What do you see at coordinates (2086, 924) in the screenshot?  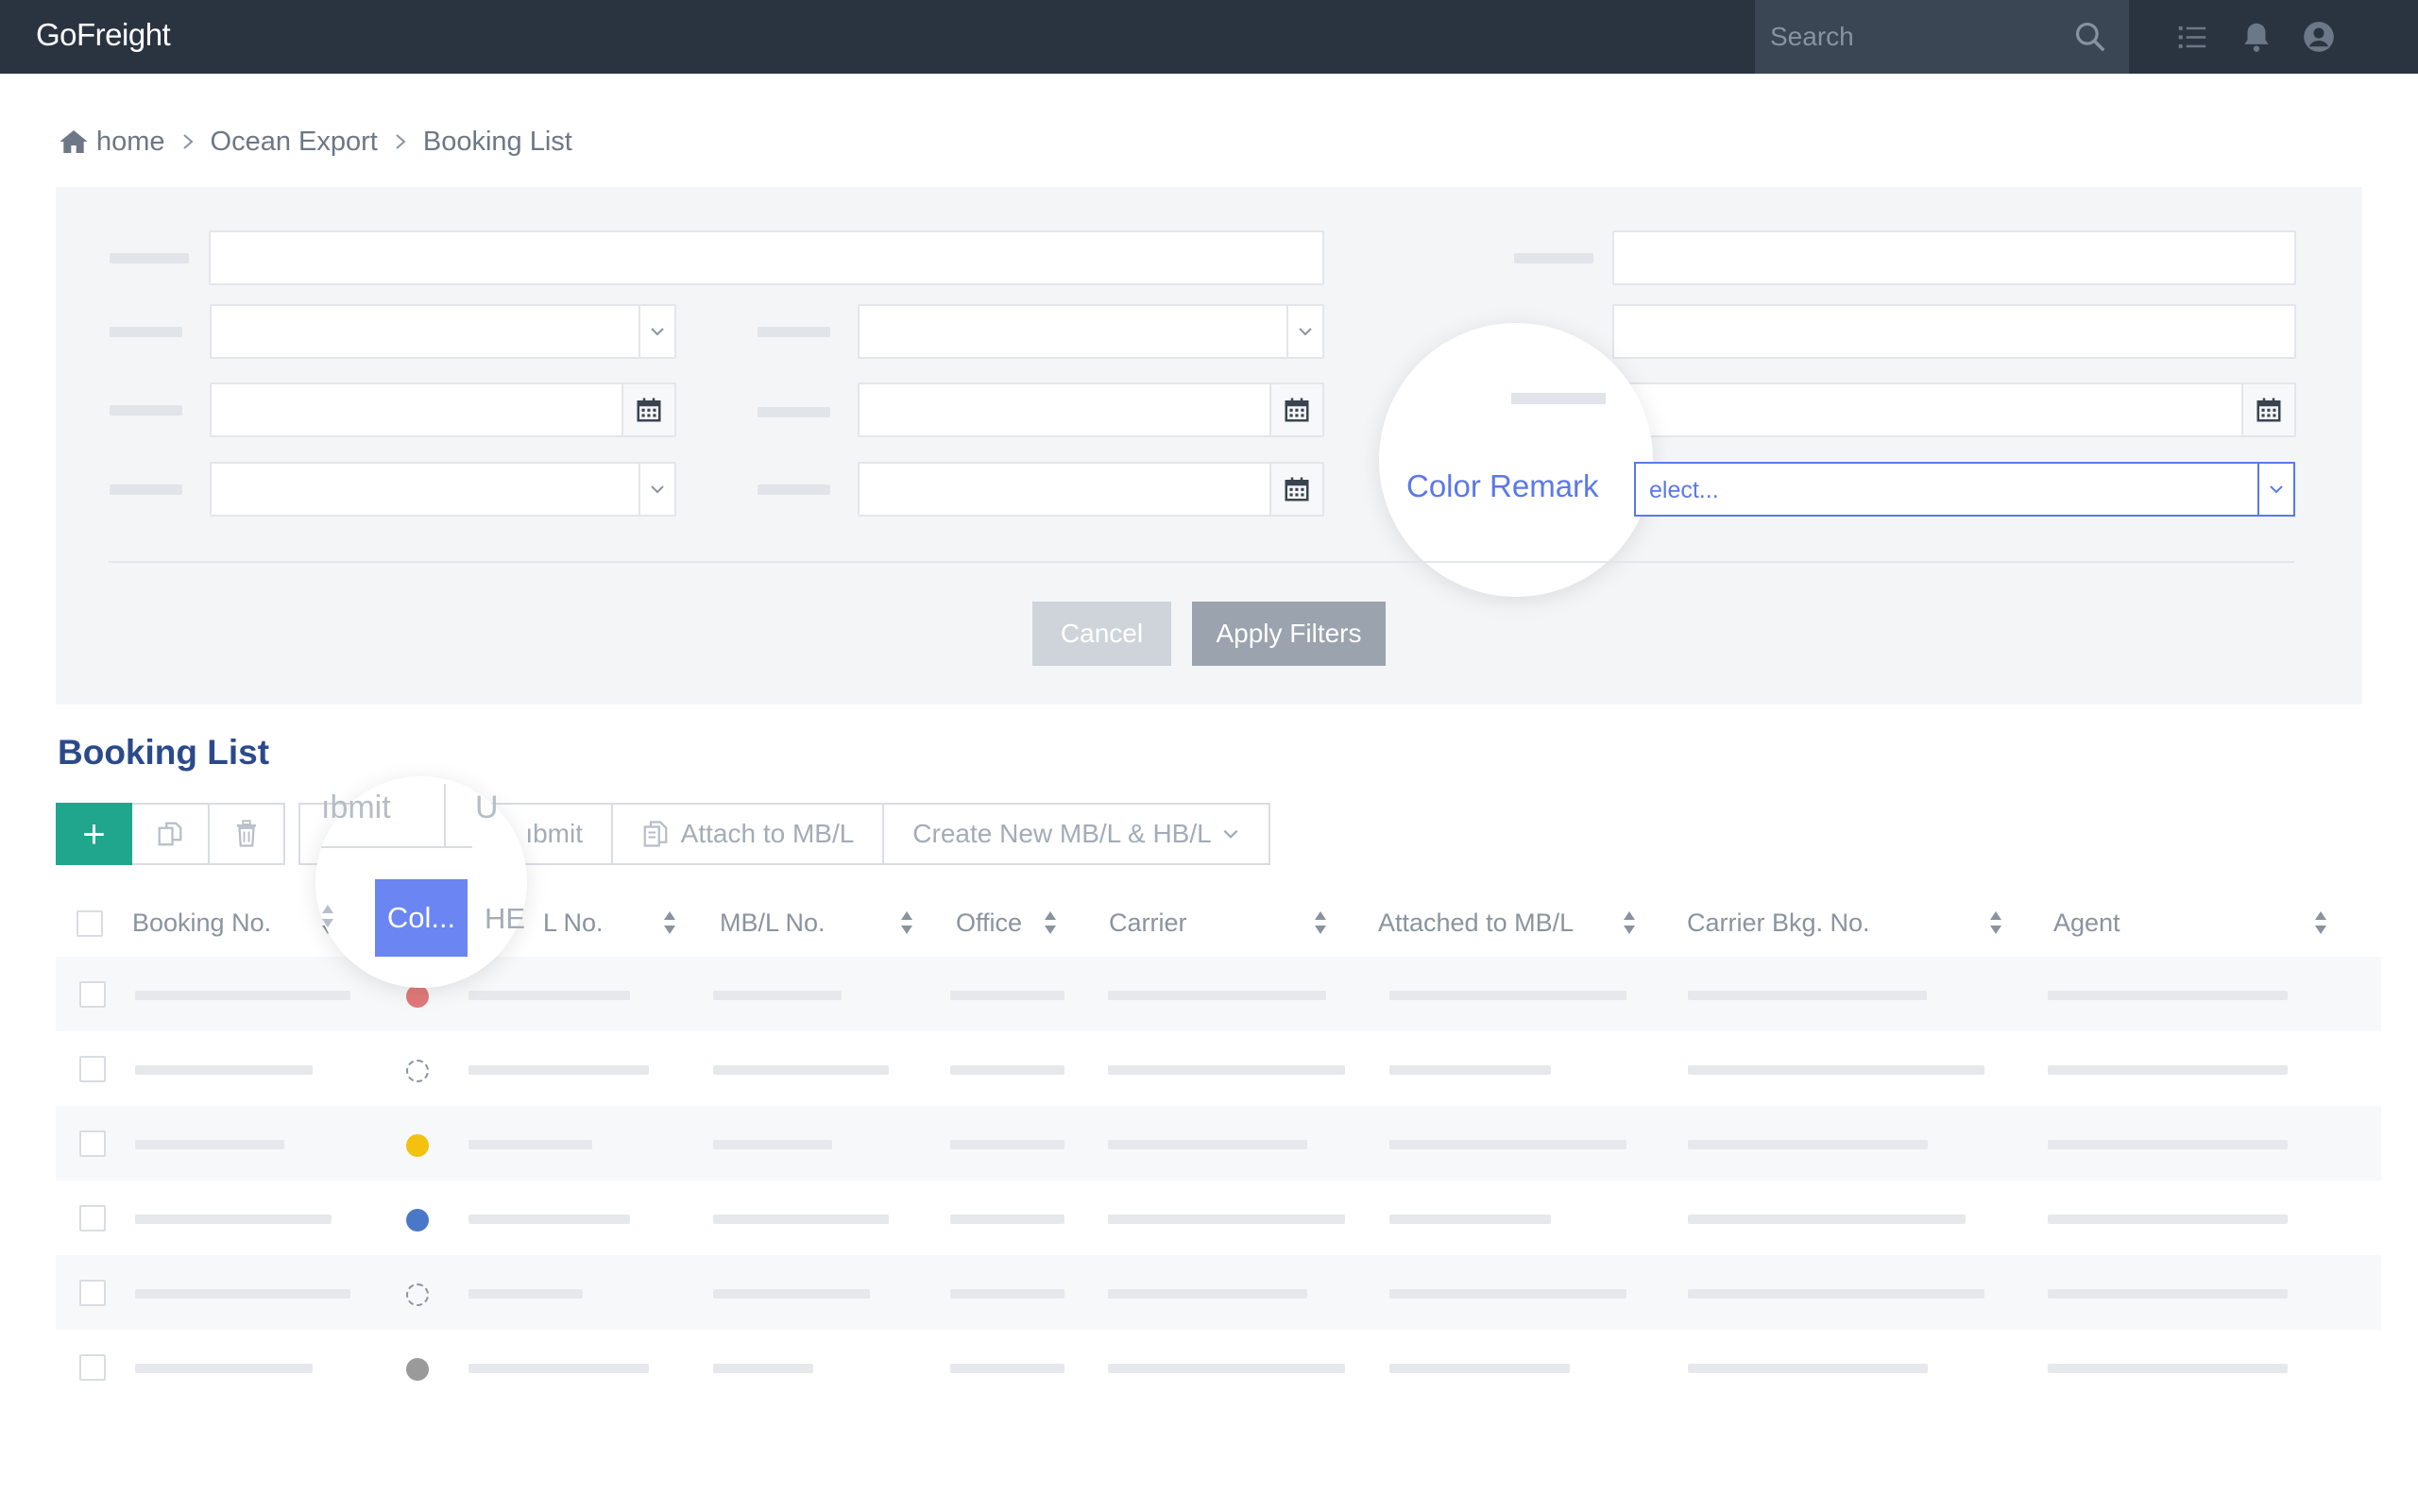 I see `column-header-agent: Agent` at bounding box center [2086, 924].